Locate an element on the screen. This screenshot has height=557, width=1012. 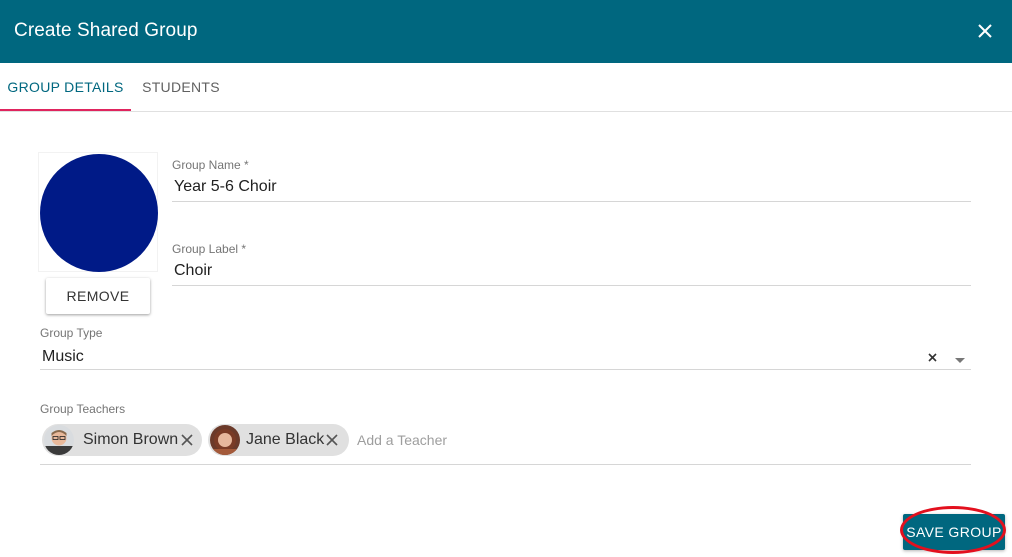
save-group-button: SAVE GROUP is located at coordinates (954, 532).